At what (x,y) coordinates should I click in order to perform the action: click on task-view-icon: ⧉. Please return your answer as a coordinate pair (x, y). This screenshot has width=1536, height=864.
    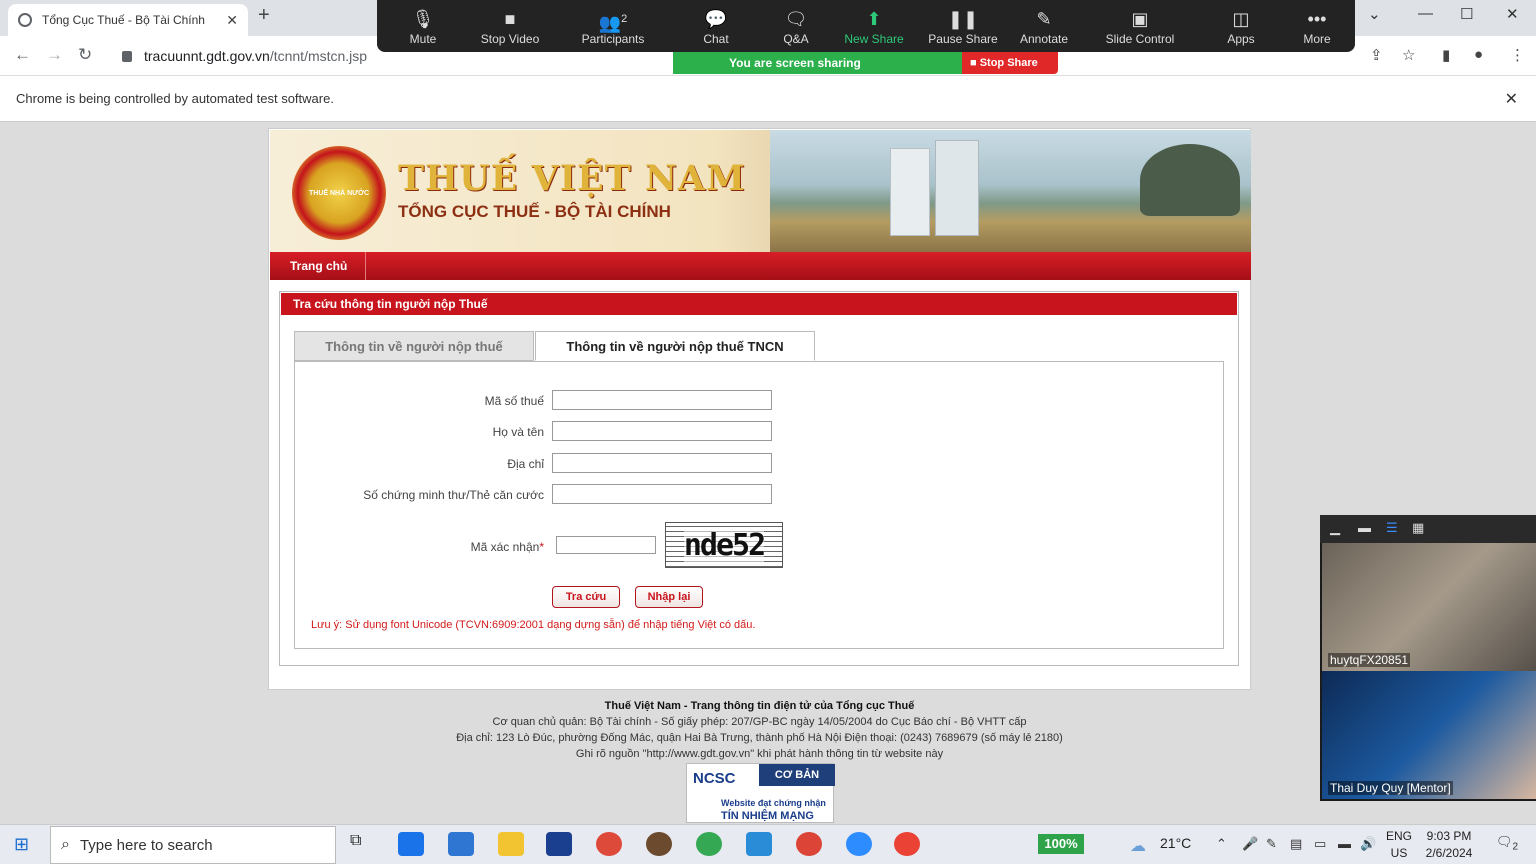
    Looking at the image, I should click on (363, 844).